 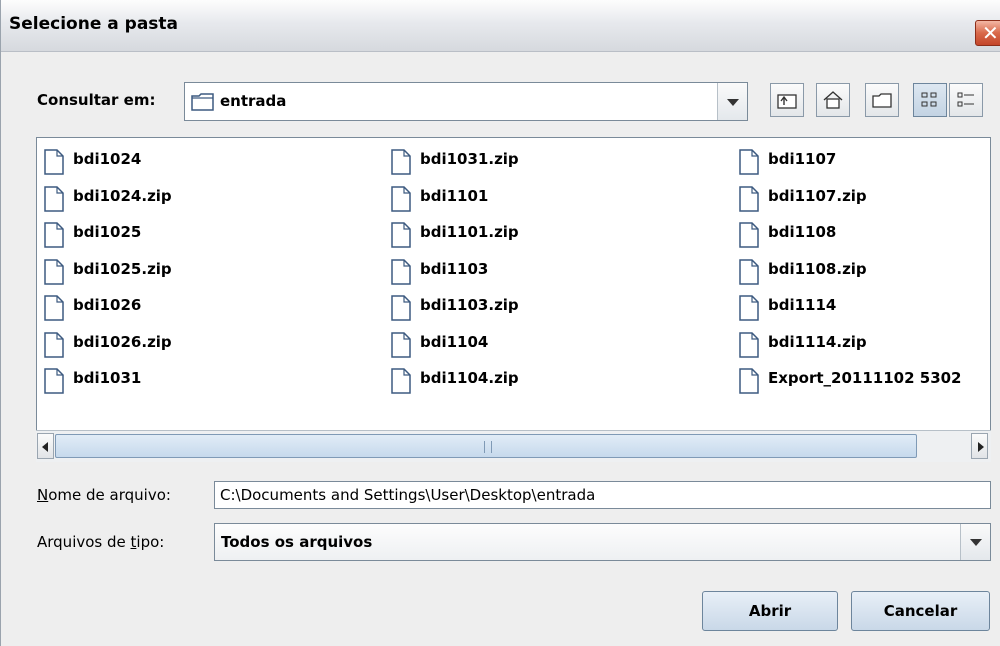 I want to click on home-button, so click(x=833, y=100).